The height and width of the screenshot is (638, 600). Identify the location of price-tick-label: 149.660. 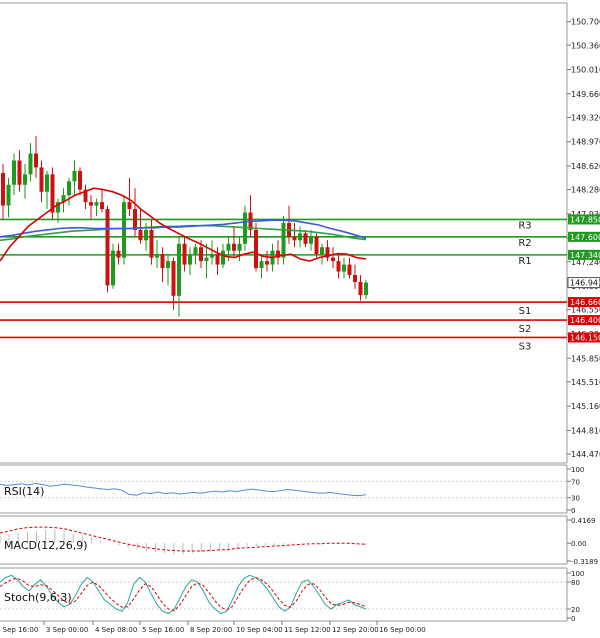
(585, 94).